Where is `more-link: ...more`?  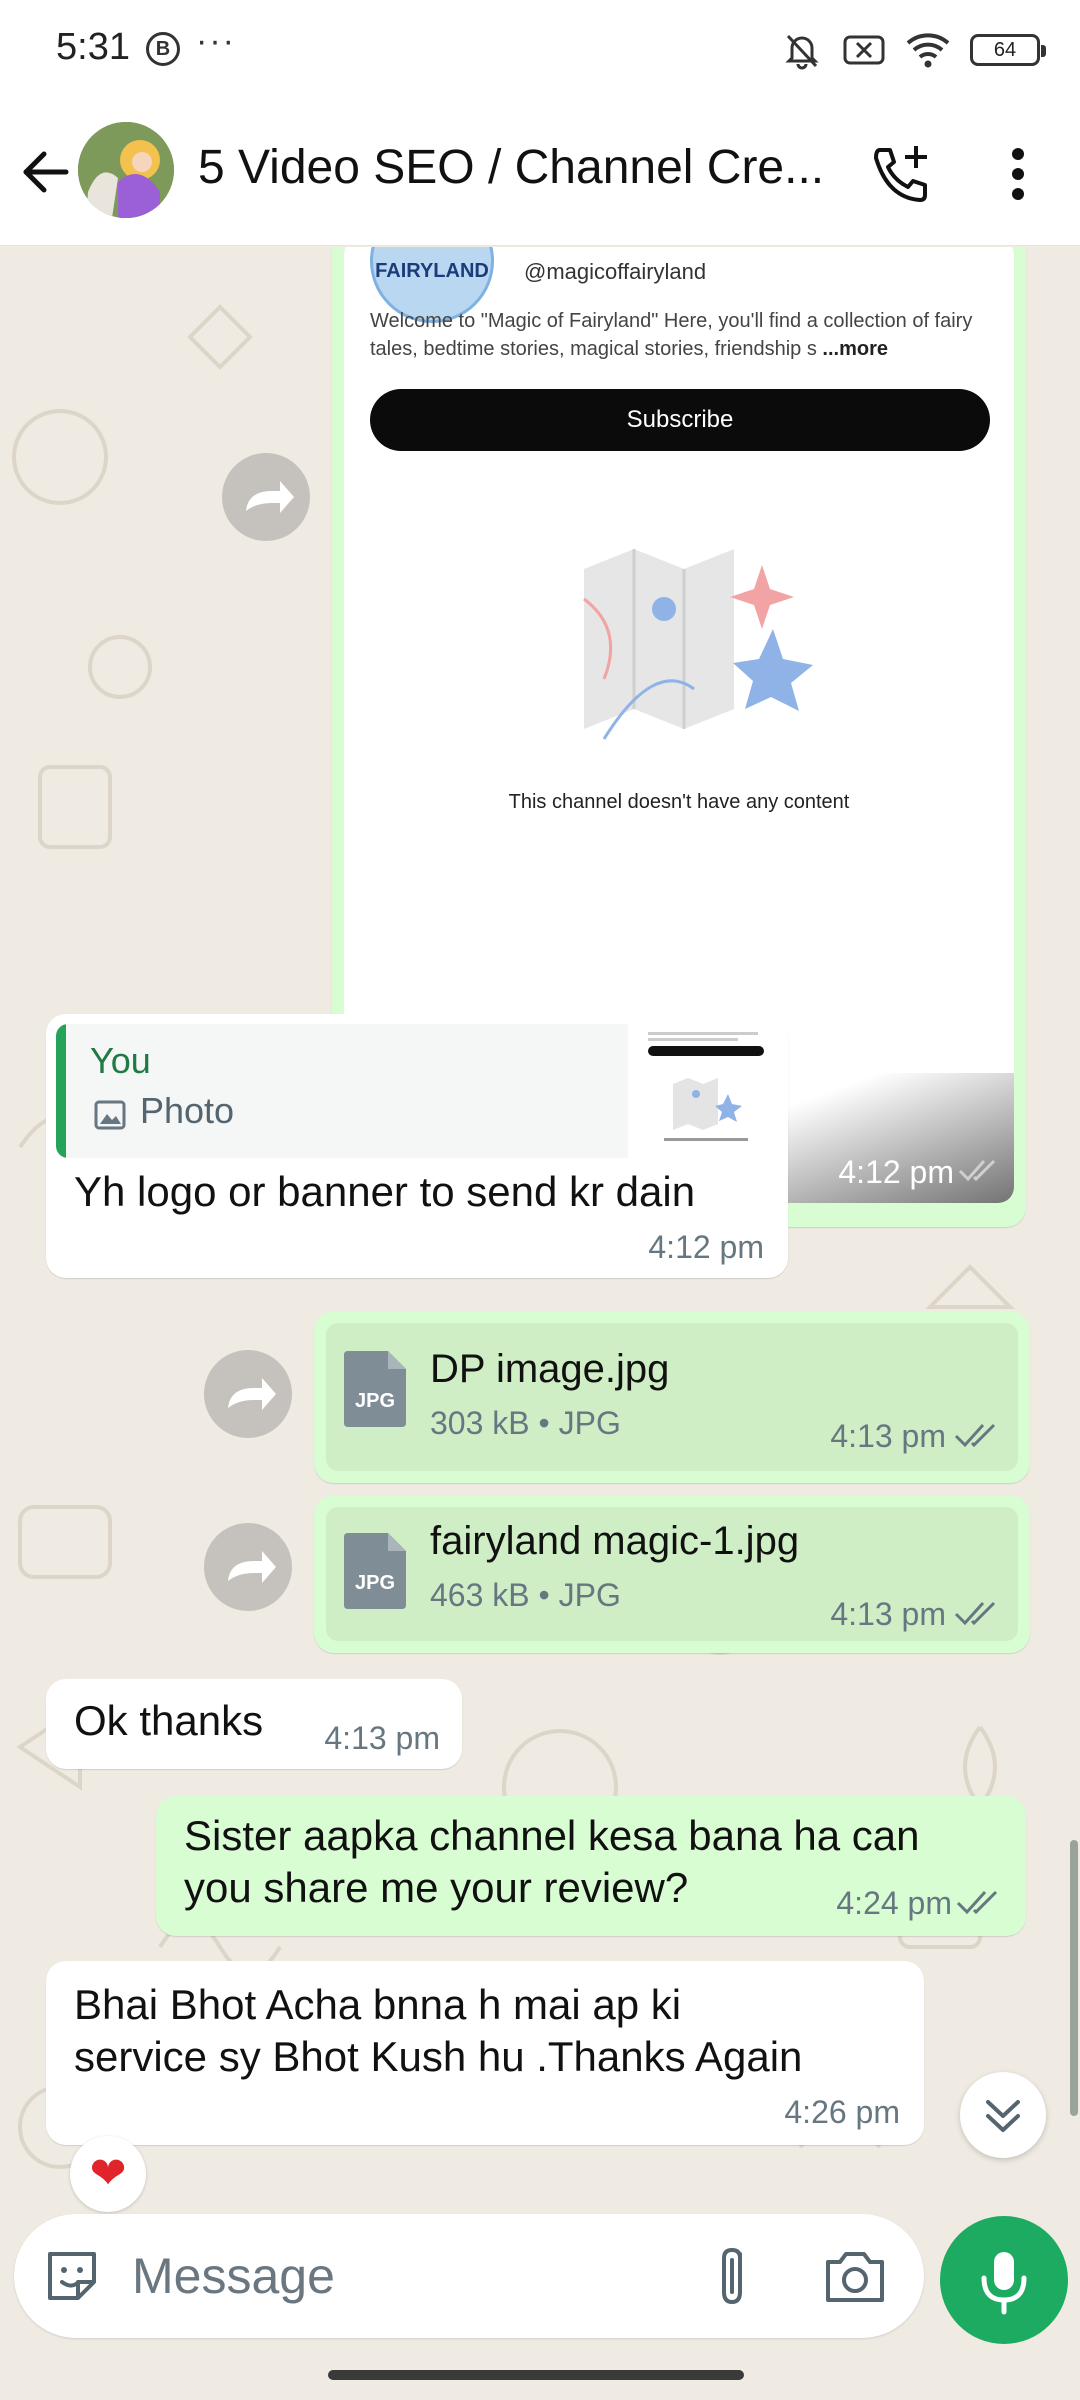 more-link: ...more is located at coordinates (855, 349).